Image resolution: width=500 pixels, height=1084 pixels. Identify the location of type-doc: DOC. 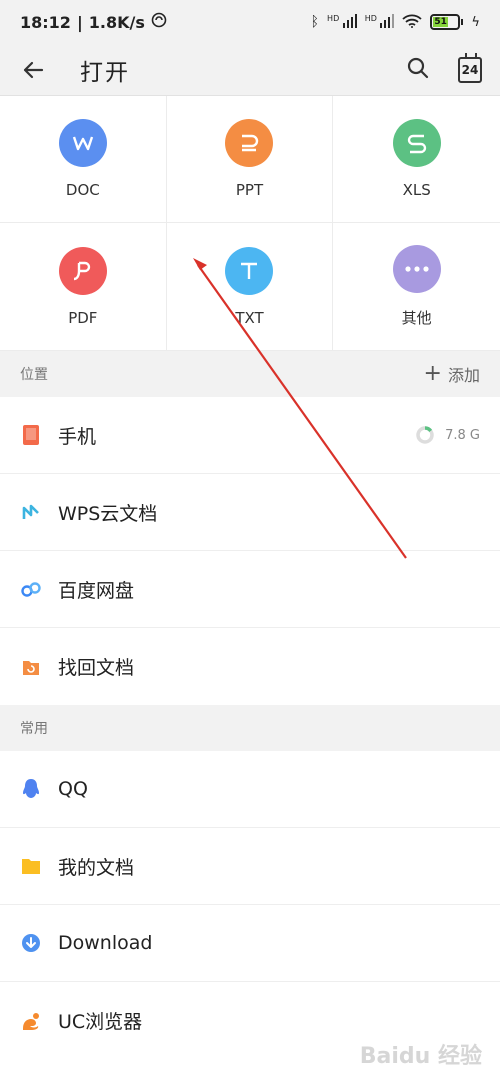
(83, 159).